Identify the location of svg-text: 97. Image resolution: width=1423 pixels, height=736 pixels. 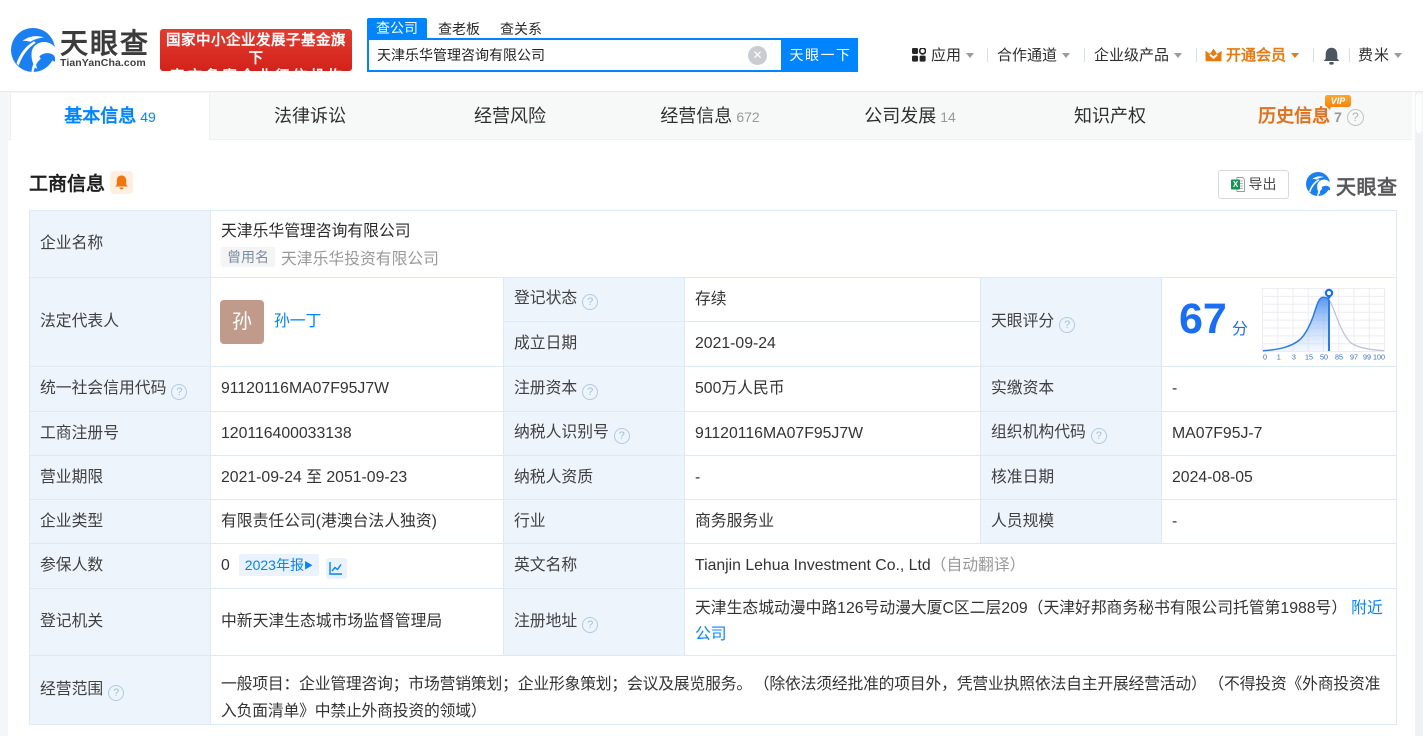
(1354, 357).